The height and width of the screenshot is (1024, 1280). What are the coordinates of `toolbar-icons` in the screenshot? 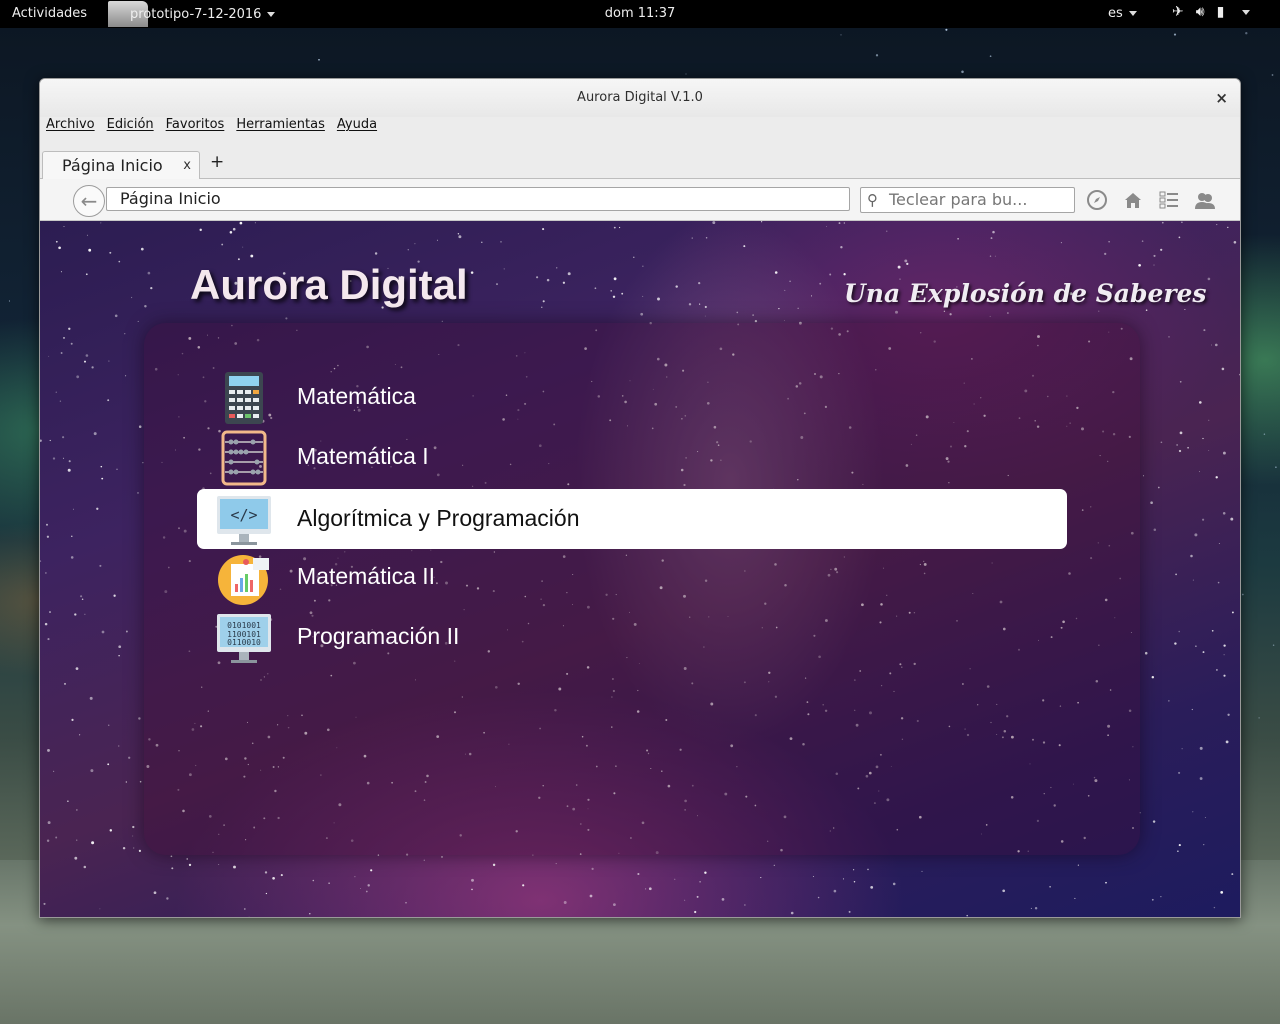 It's located at (1151, 200).